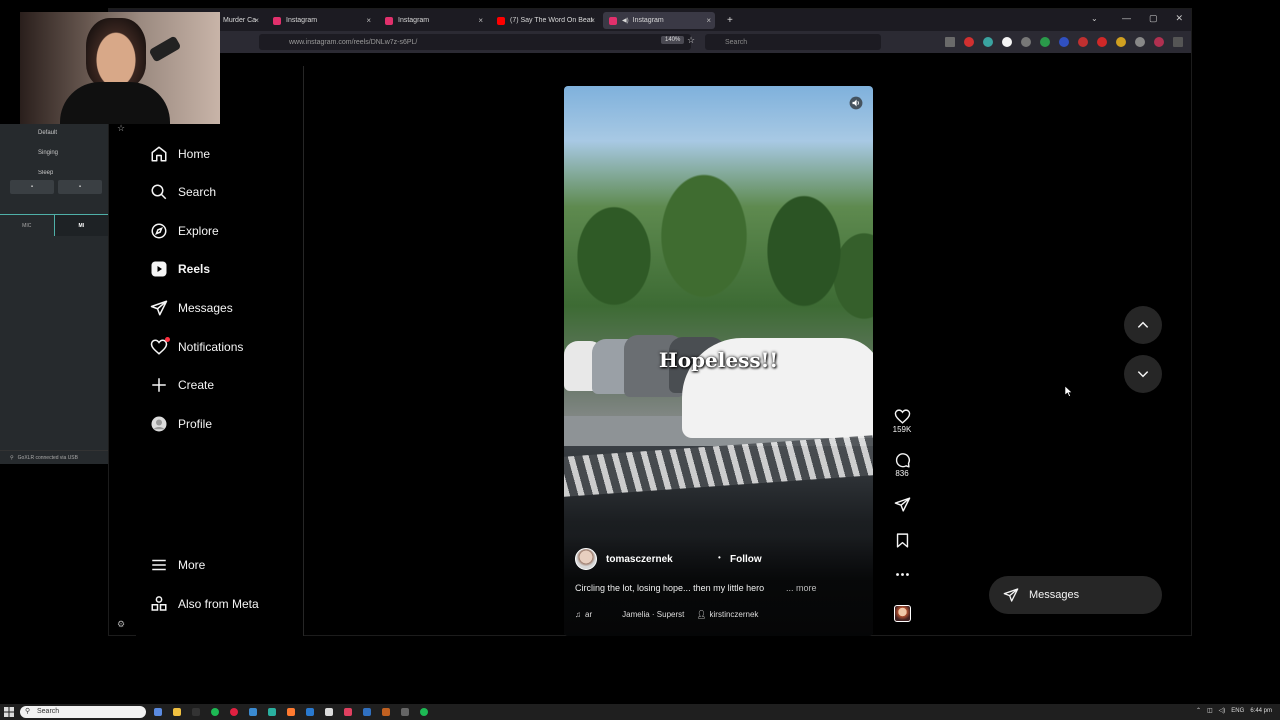 This screenshot has width=1280, height=720. Describe the element at coordinates (902, 421) in the screenshot. I see `like-action: 159K` at that location.